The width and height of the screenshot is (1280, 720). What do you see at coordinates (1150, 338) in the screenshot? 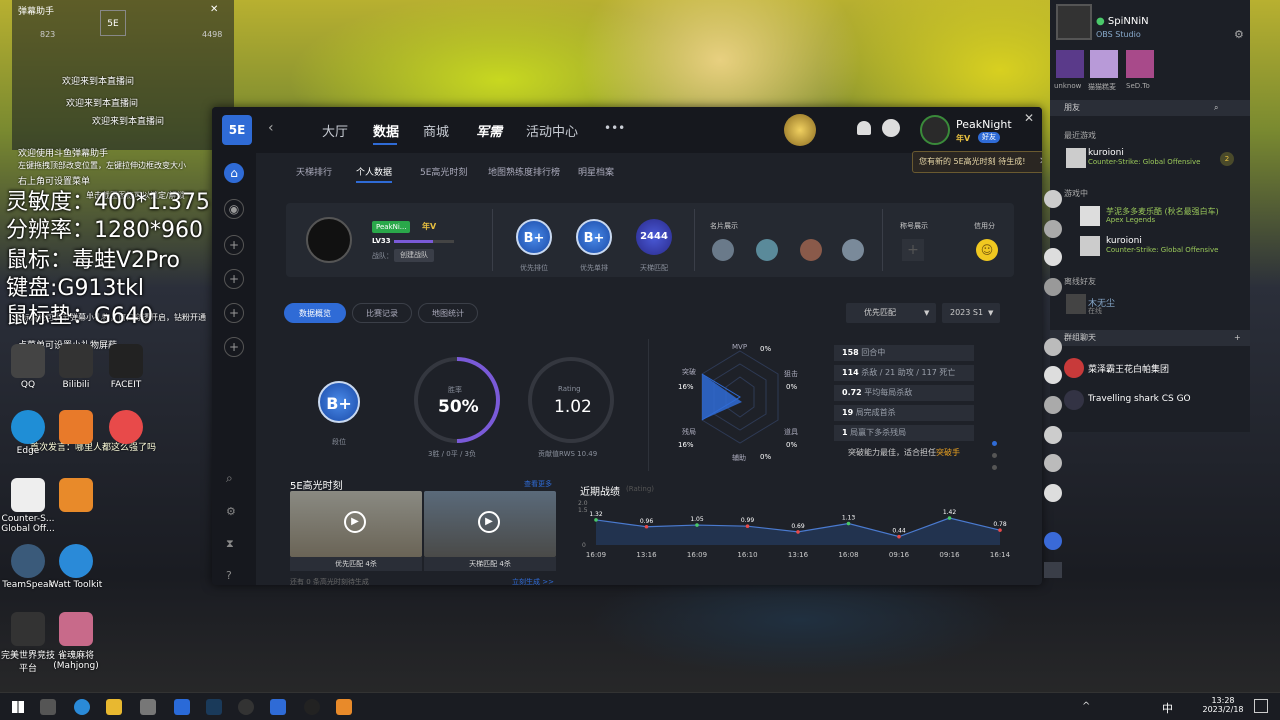
I see `section-group-chat: 群组聊天 +` at bounding box center [1150, 338].